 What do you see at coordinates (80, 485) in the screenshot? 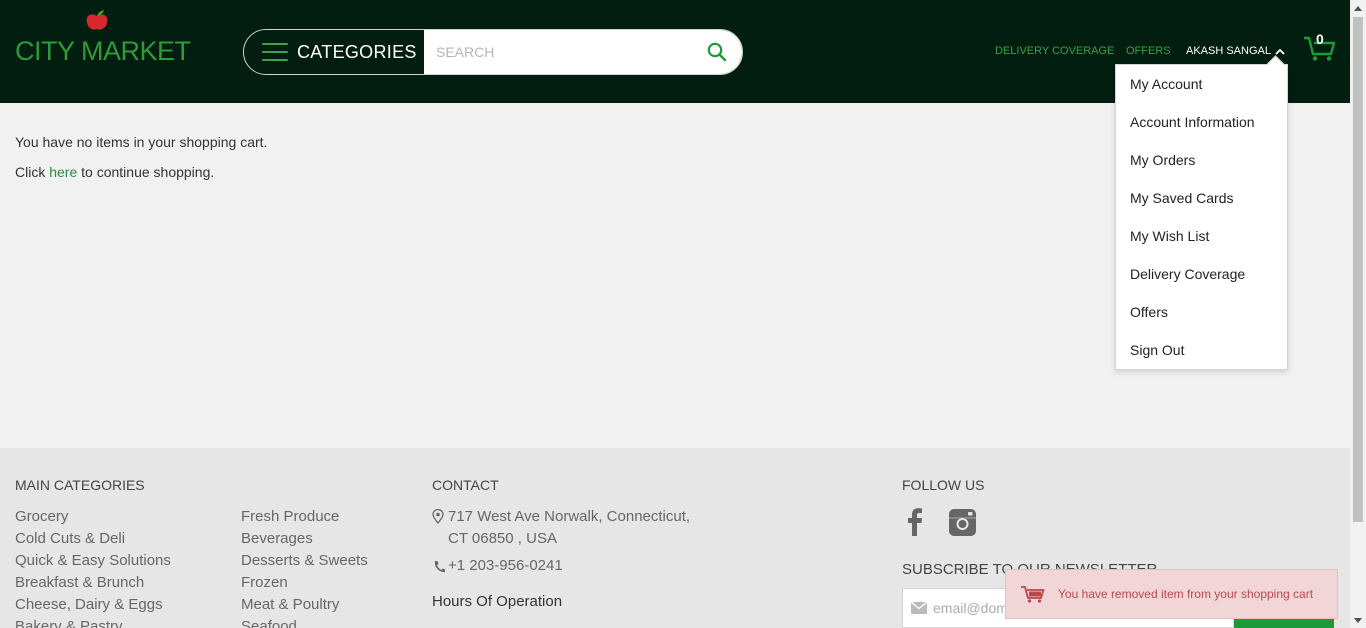
I see `main-categories-title: MAIN CATEGORIES` at bounding box center [80, 485].